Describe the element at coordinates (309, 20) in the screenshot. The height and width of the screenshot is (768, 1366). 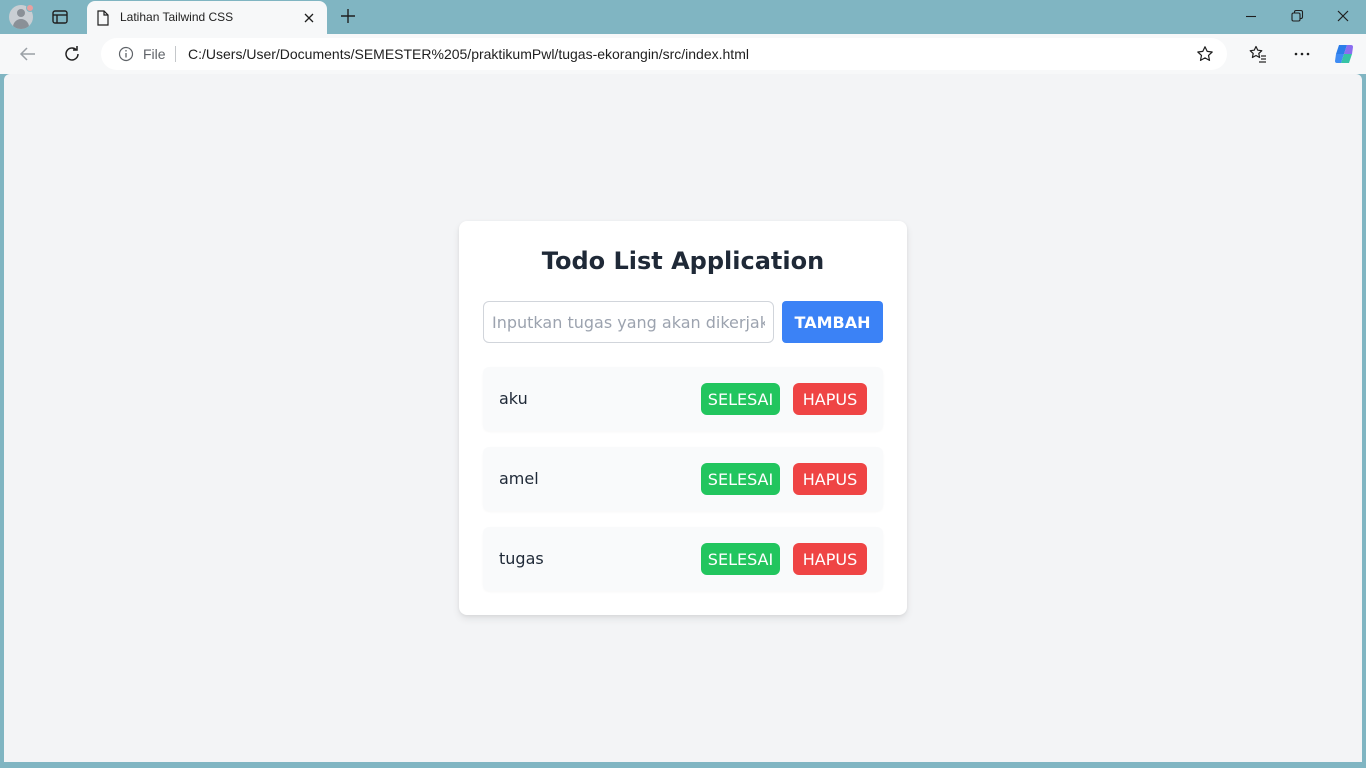
I see `close-icon` at that location.